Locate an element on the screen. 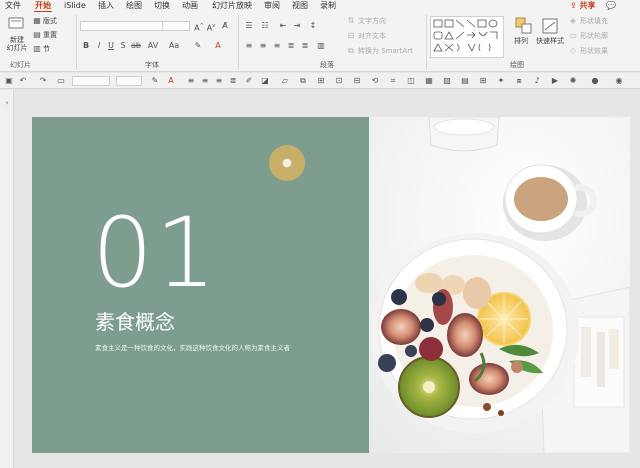 This screenshot has width=640, height=468. paint-icon: ✐ is located at coordinates (249, 81).